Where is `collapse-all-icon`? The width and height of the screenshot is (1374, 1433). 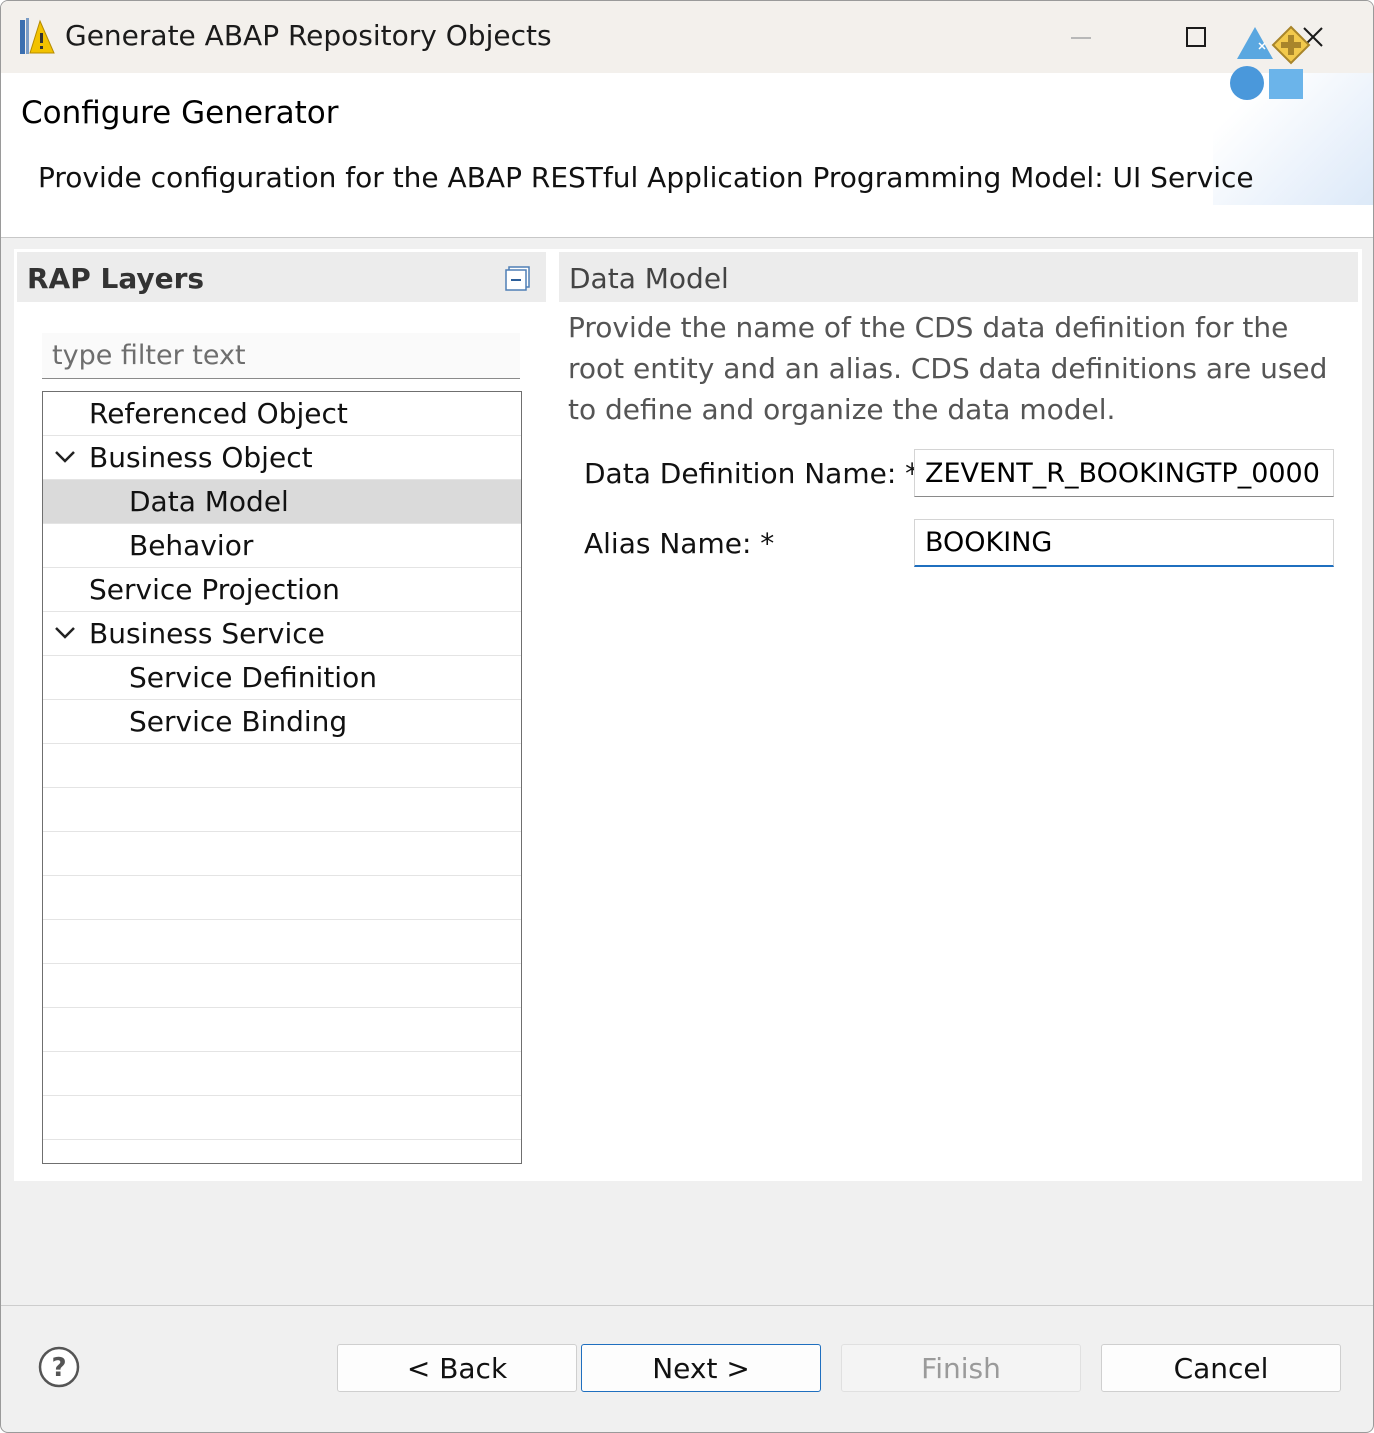
collapse-all-icon is located at coordinates (519, 278).